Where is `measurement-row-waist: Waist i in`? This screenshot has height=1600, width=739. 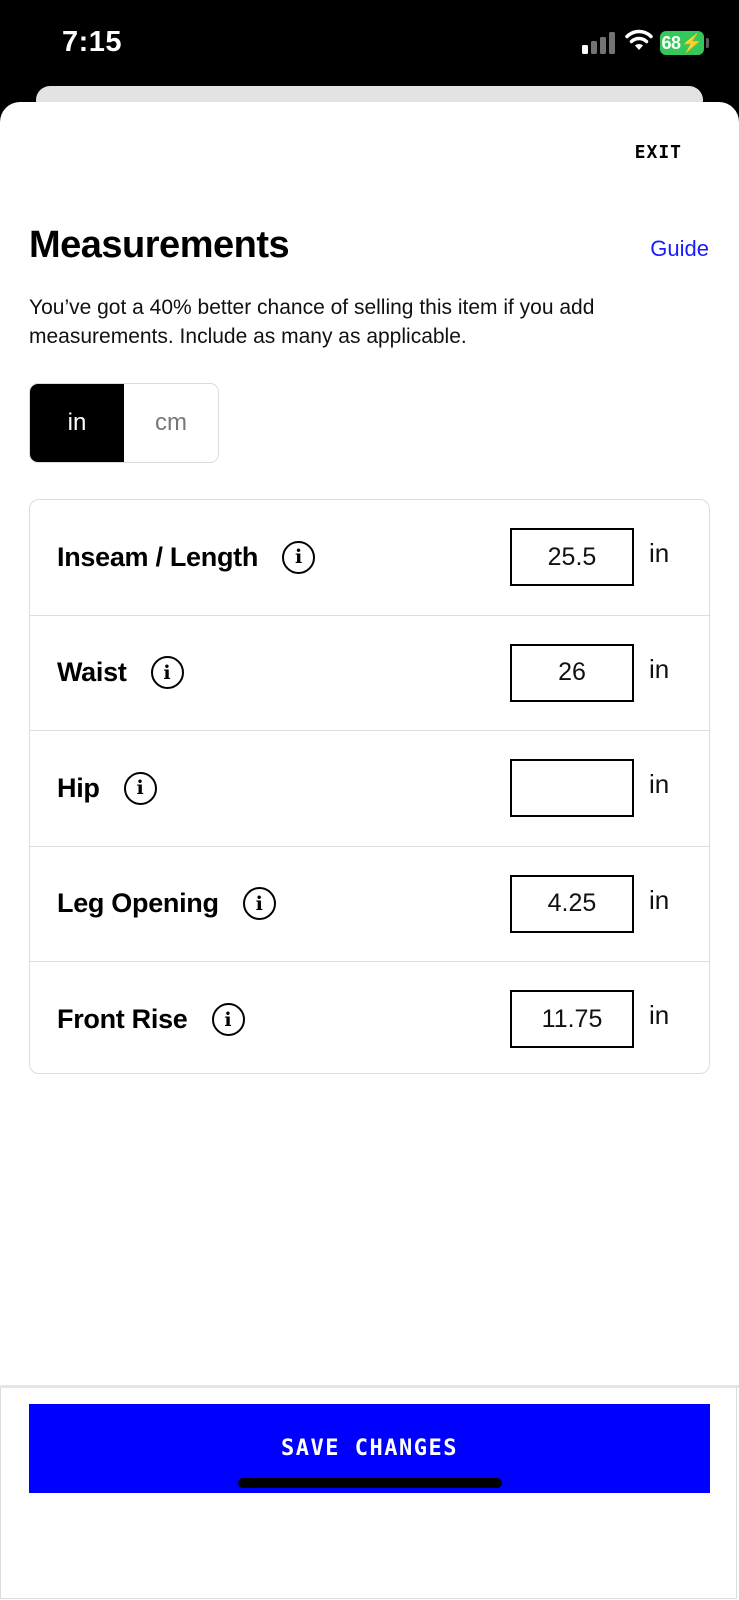 measurement-row-waist: Waist i in is located at coordinates (369, 673).